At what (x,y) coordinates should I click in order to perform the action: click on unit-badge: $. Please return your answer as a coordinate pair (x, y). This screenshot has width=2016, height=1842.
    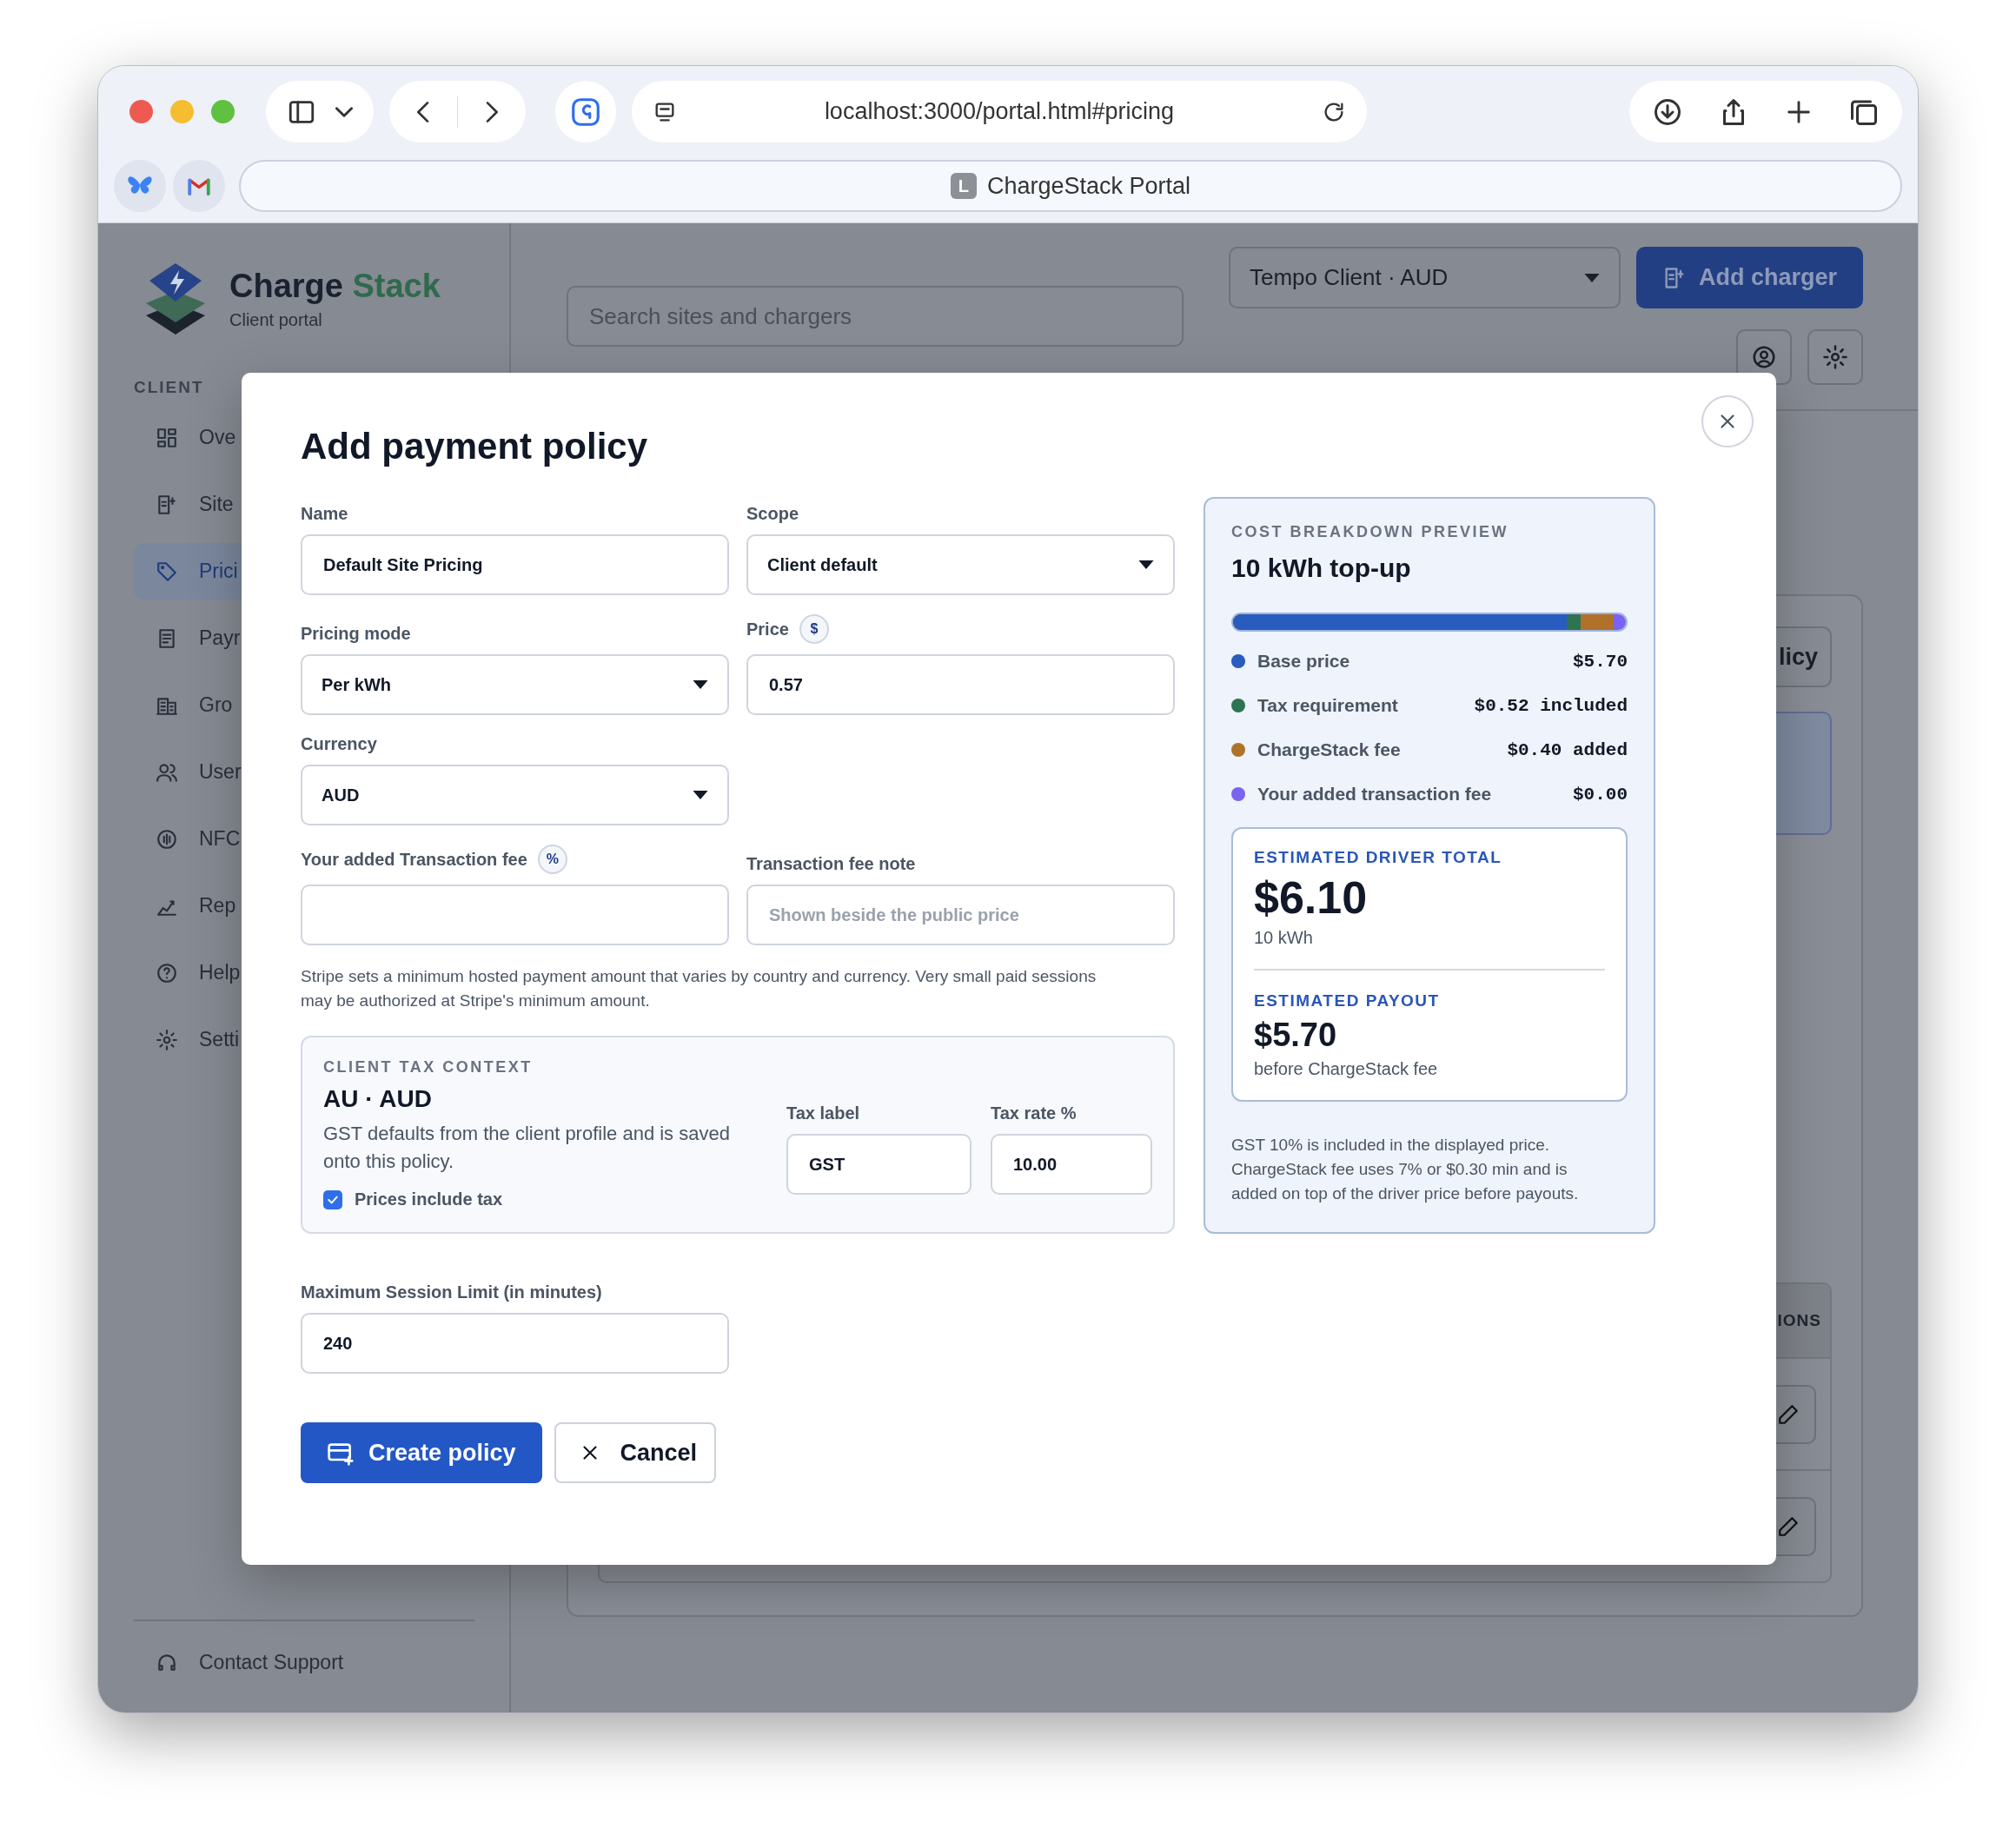
    Looking at the image, I should click on (814, 629).